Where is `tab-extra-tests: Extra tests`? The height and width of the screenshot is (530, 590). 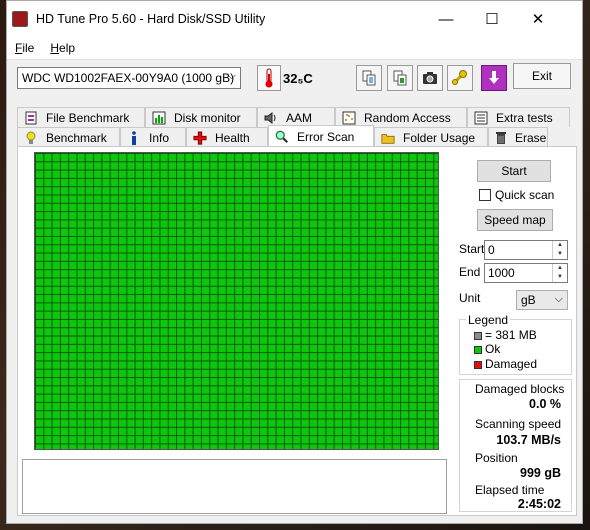
tab-extra-tests: Extra tests is located at coordinates (518, 117).